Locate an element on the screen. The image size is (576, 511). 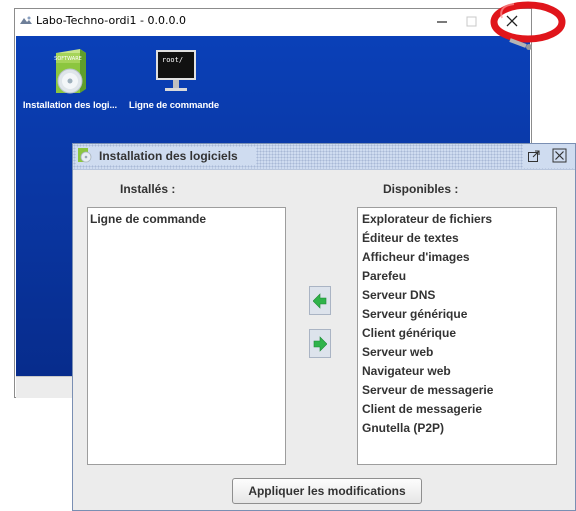
list-item: Afficheur d'images is located at coordinates (457, 257).